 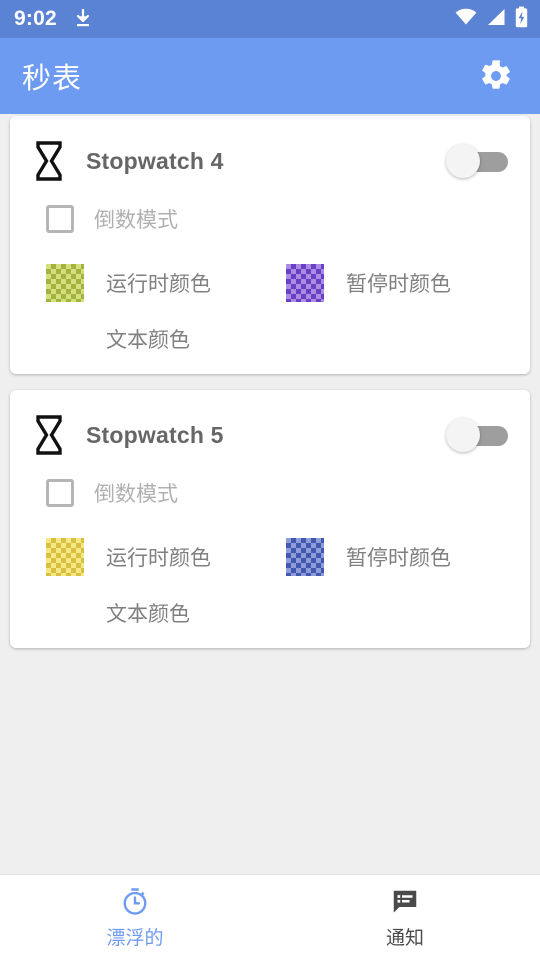 I want to click on page-title: 秒表, so click(x=52, y=79).